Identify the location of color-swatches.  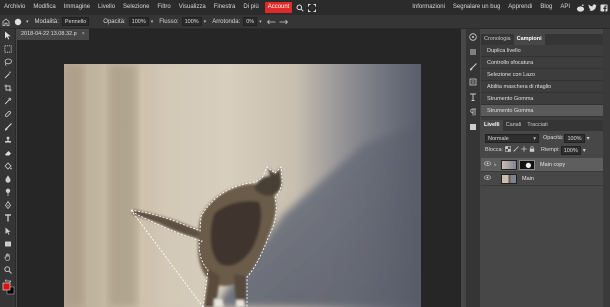
(8, 289).